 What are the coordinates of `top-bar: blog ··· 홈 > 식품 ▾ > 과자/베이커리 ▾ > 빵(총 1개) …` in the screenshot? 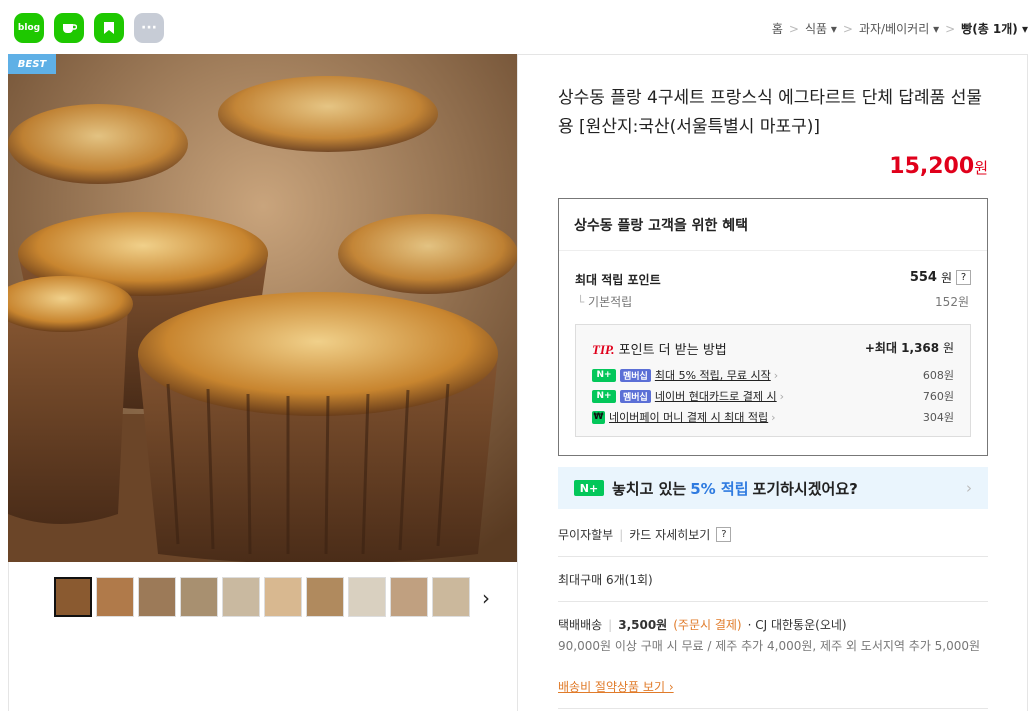 It's located at (518, 27).